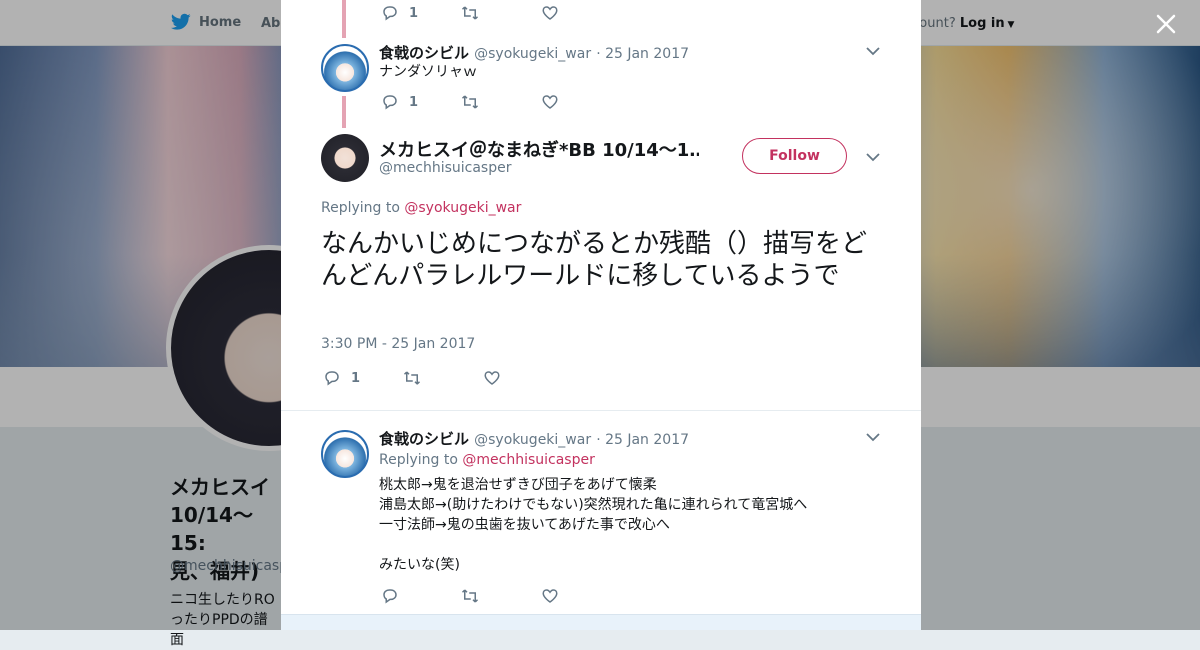 This screenshot has width=1200, height=650. I want to click on main-tweet-actions: 1, so click(443, 378).